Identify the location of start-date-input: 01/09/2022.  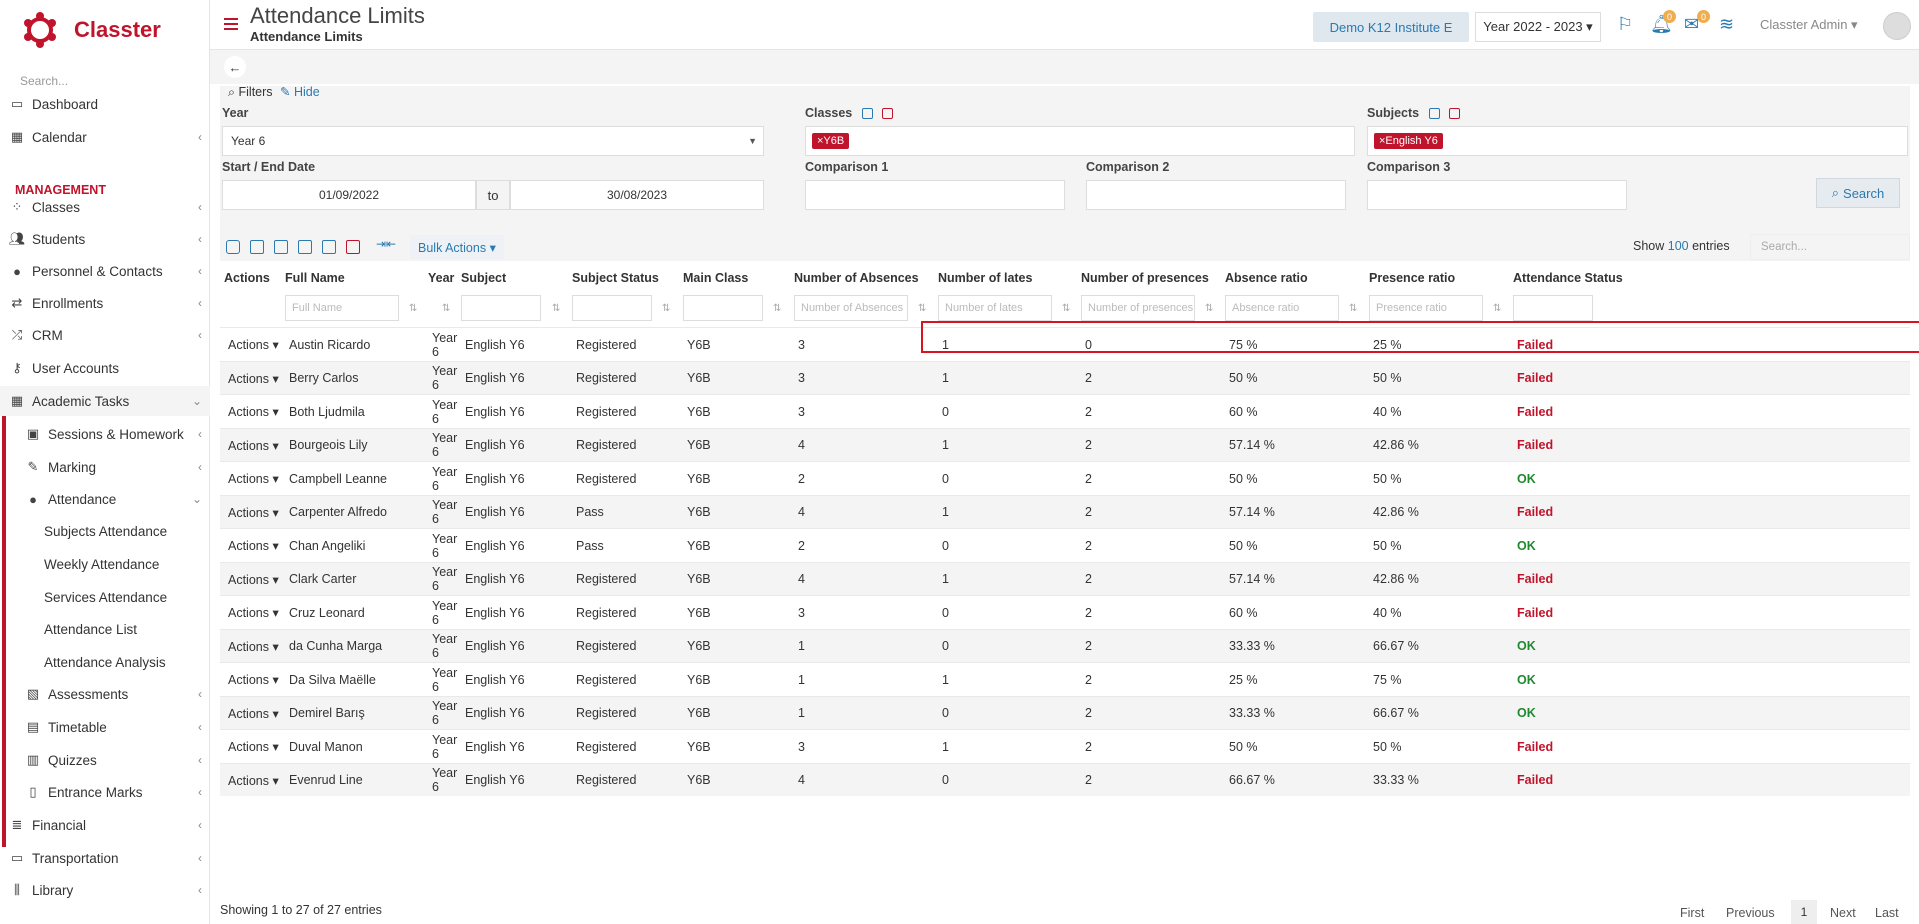
(349, 195).